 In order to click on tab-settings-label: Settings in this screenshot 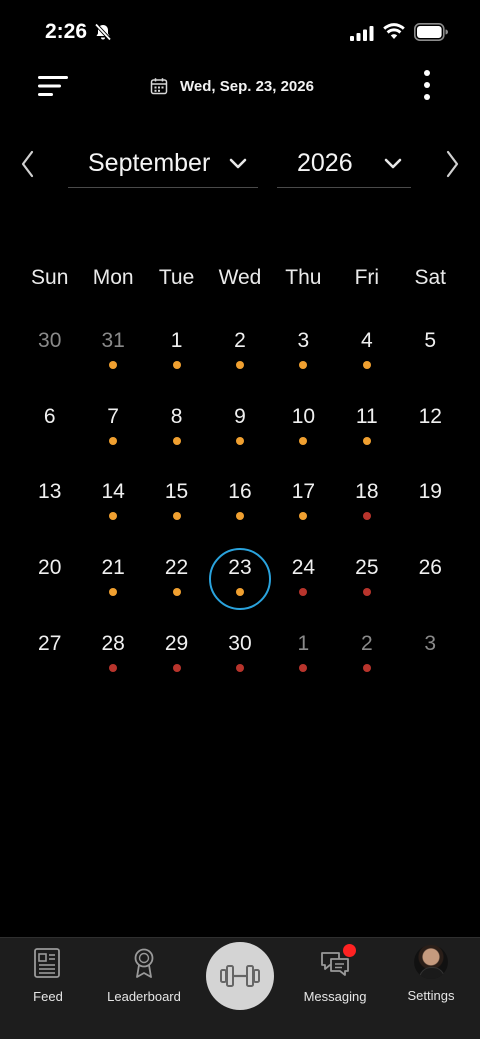, I will do `click(431, 995)`.